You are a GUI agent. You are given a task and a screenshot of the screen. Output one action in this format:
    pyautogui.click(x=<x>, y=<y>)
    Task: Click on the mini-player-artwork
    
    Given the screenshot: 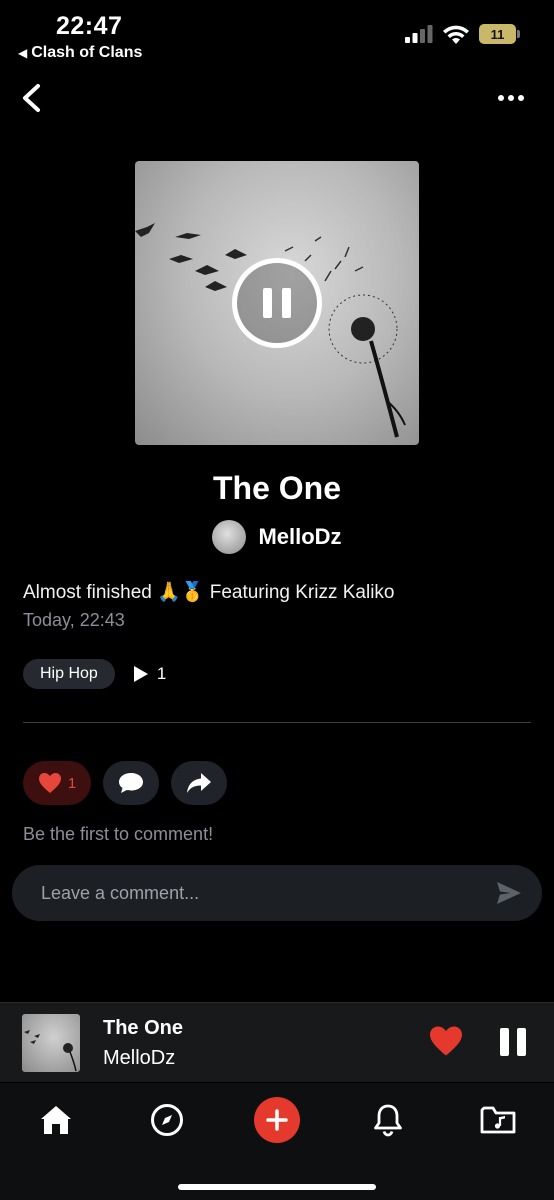 What is the action you would take?
    pyautogui.click(x=51, y=1043)
    